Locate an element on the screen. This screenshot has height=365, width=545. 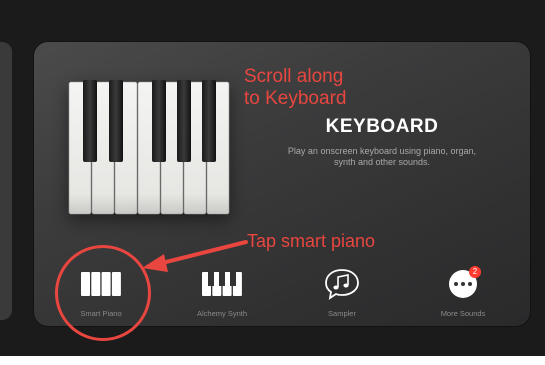
smart-piano-highlight-circle is located at coordinates (103, 293).